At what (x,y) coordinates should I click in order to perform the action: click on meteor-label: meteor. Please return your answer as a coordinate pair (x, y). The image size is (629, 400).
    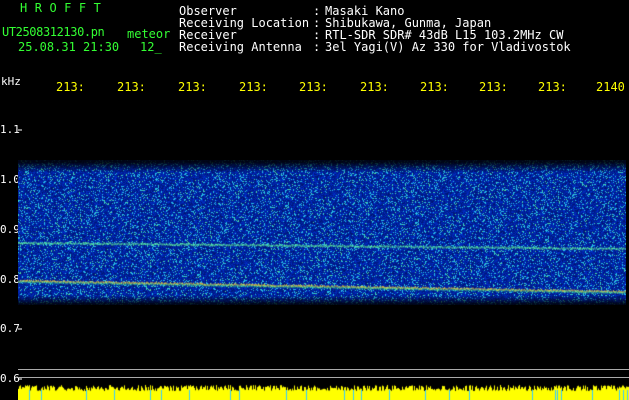
    Looking at the image, I should click on (149, 34).